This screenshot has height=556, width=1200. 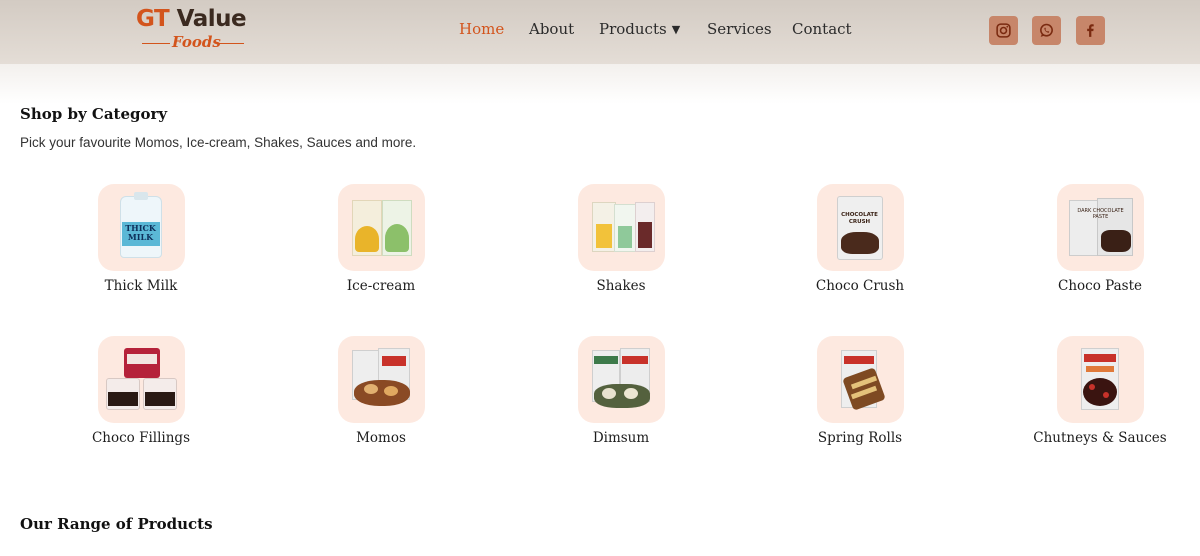 I want to click on facebook-icon, so click(x=1090, y=30).